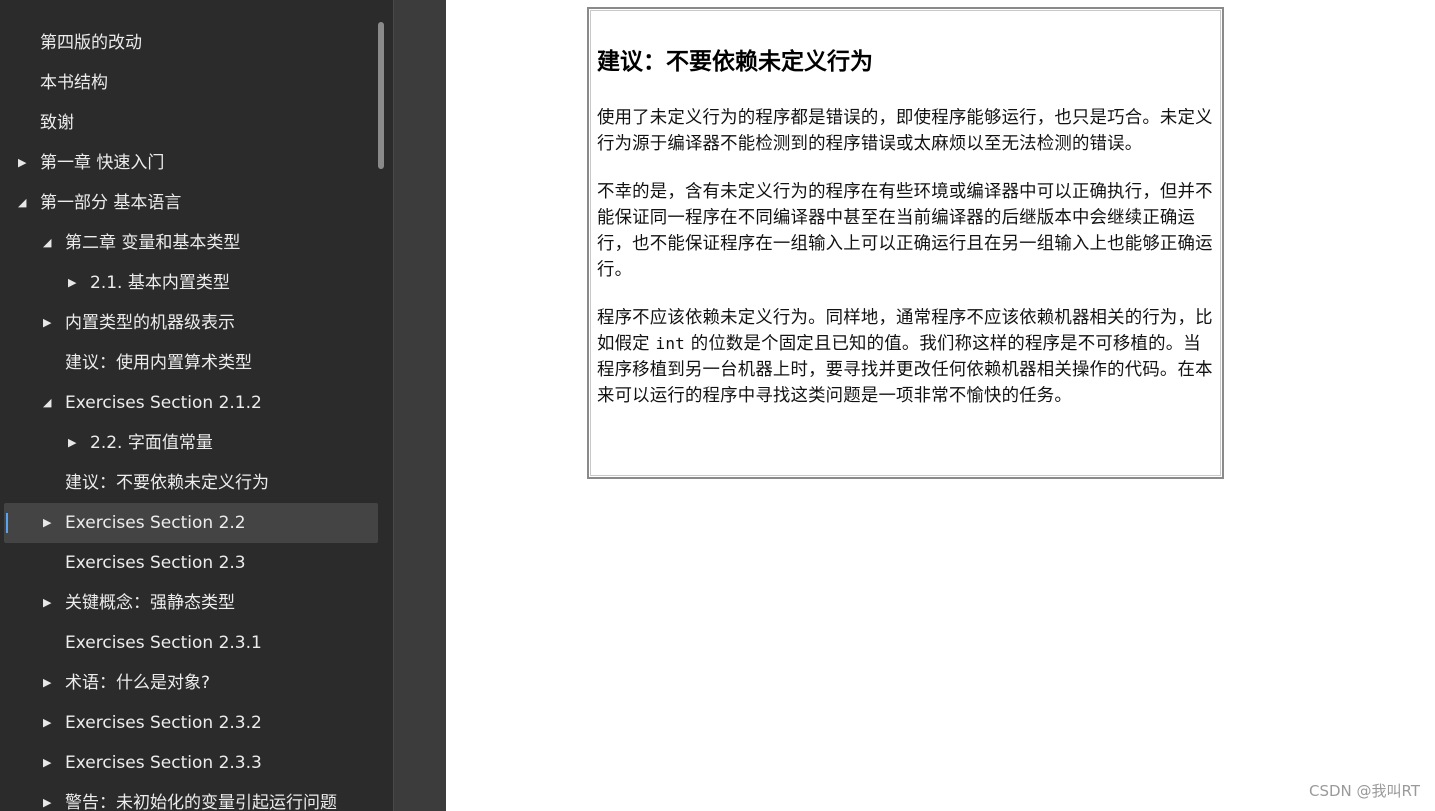  Describe the element at coordinates (192, 203) in the screenshot. I see `toc-item: ◢ 第一部分 基本语言` at that location.